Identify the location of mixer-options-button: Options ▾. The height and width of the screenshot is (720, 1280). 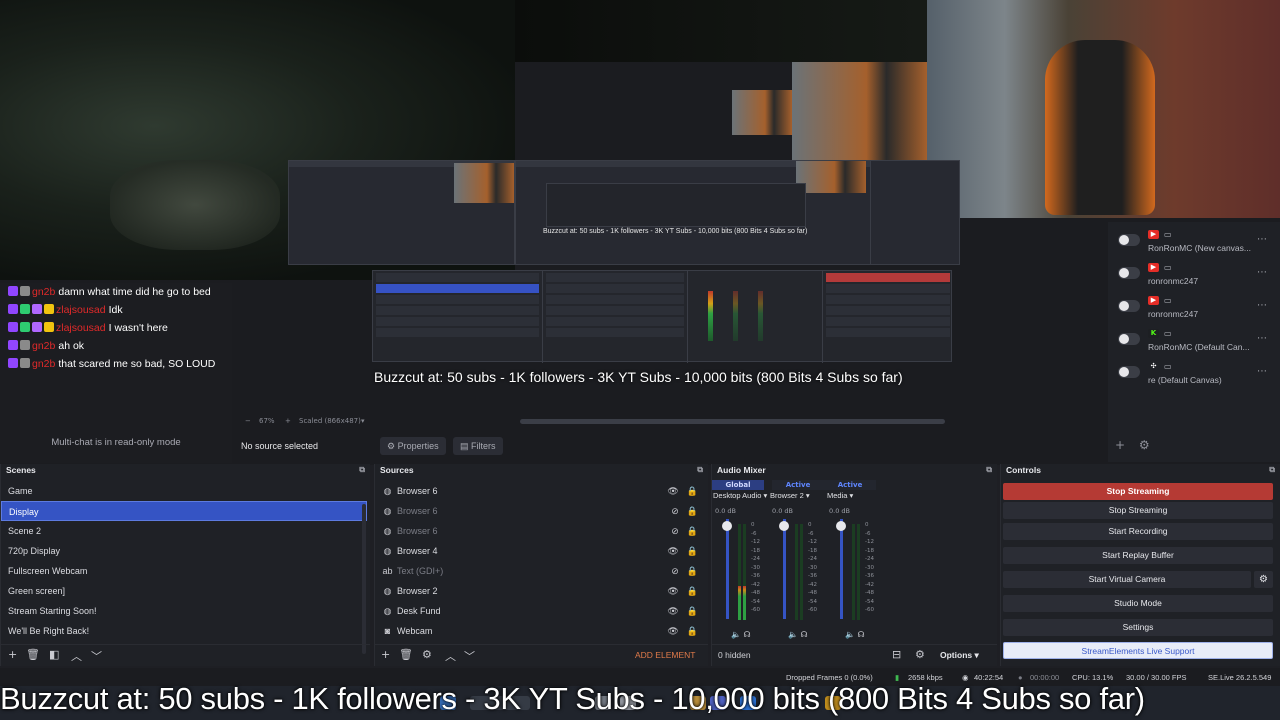
(959, 655).